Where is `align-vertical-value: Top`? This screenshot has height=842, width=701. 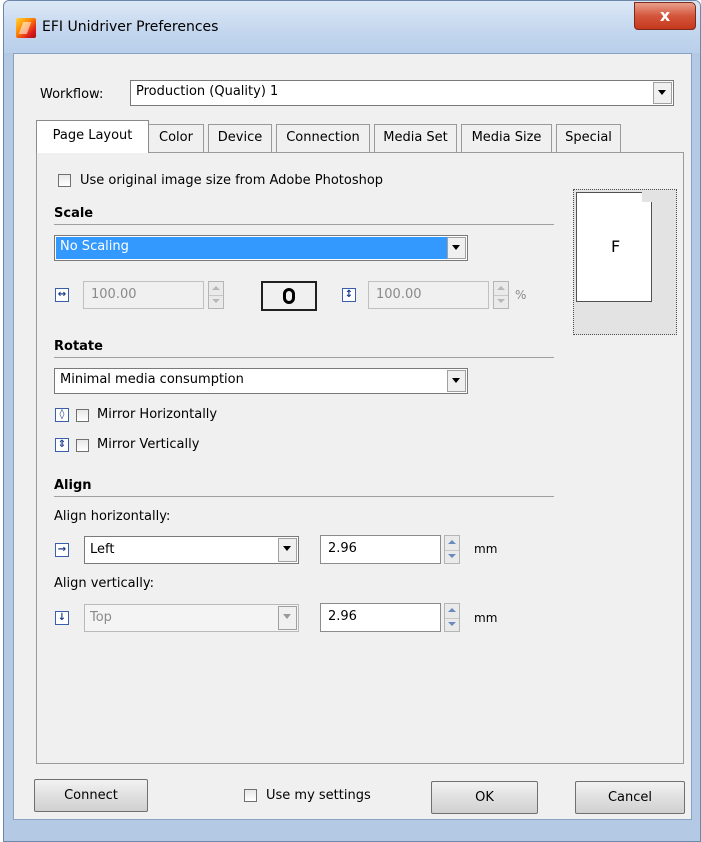
align-vertical-value: Top is located at coordinates (101, 617).